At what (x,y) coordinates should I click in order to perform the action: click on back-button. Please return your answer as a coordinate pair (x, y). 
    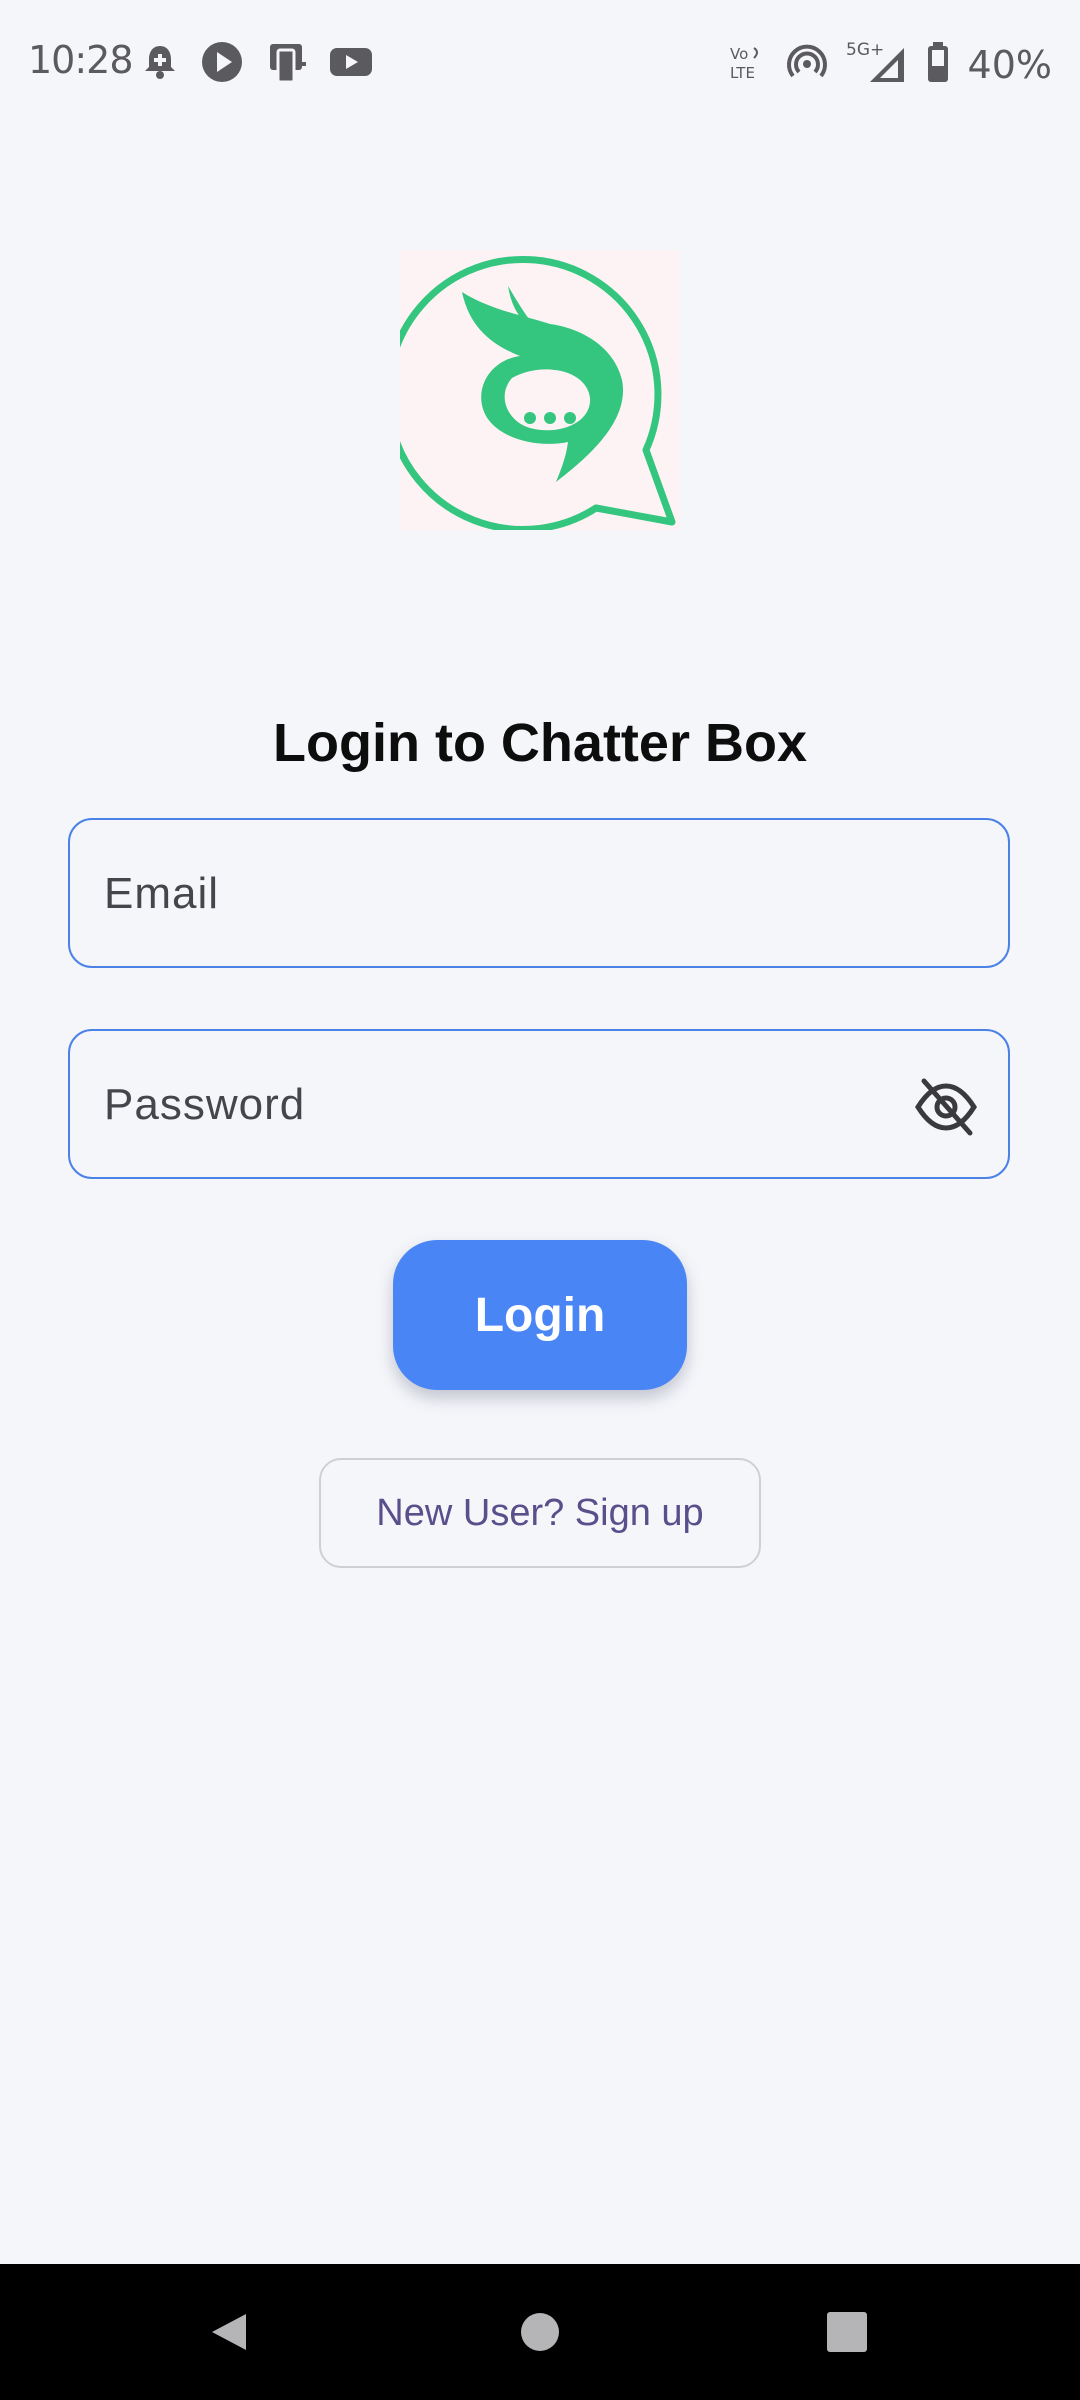
    Looking at the image, I should click on (230, 2332).